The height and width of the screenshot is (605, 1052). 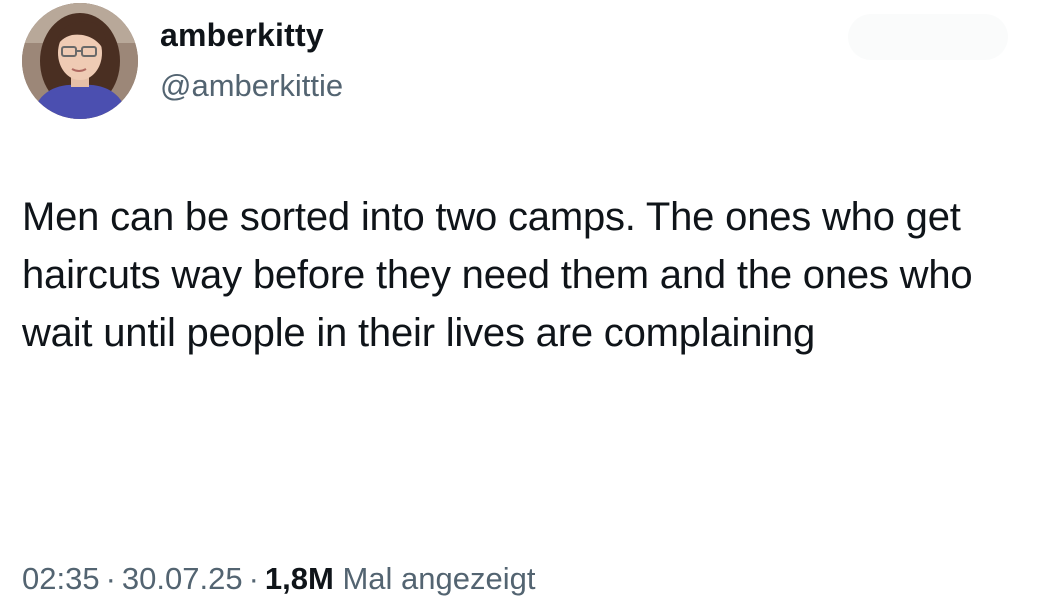 I want to click on avatar, so click(x=80, y=61).